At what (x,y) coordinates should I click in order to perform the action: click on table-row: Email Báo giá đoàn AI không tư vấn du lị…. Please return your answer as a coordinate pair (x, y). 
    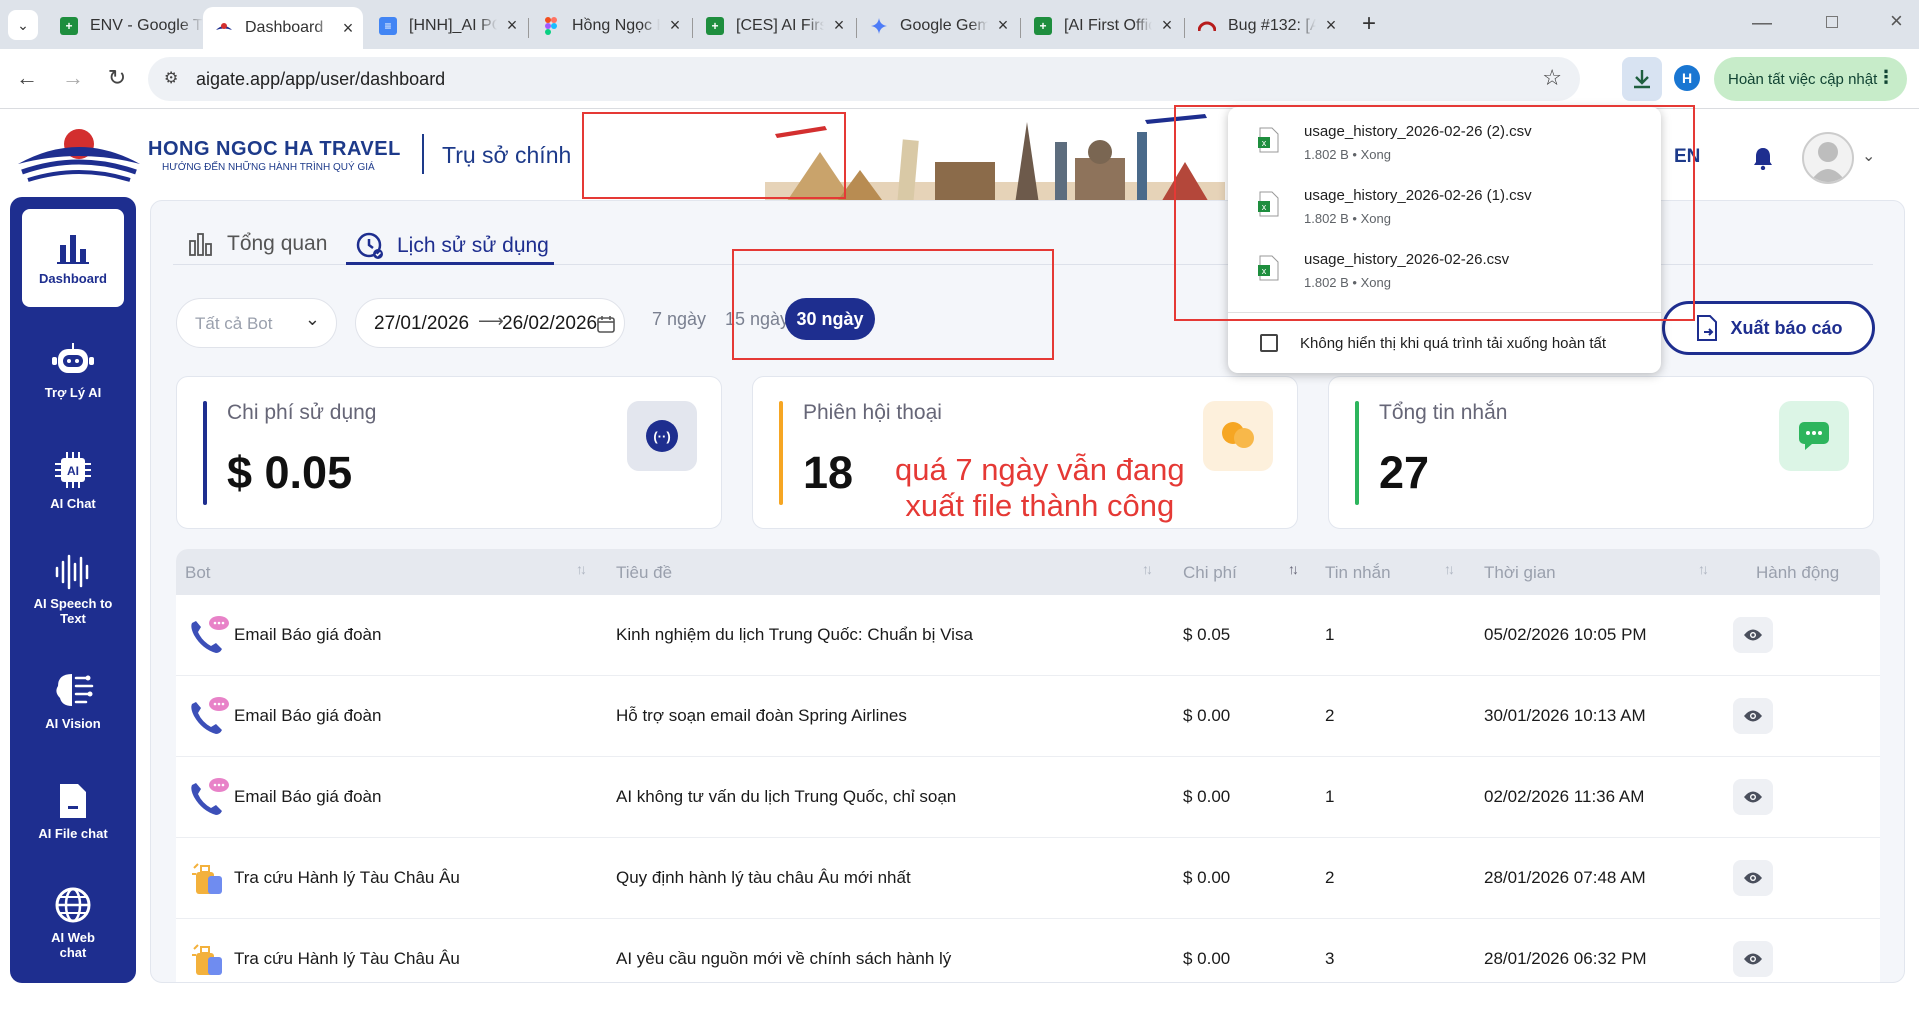
    Looking at the image, I should click on (1028, 797).